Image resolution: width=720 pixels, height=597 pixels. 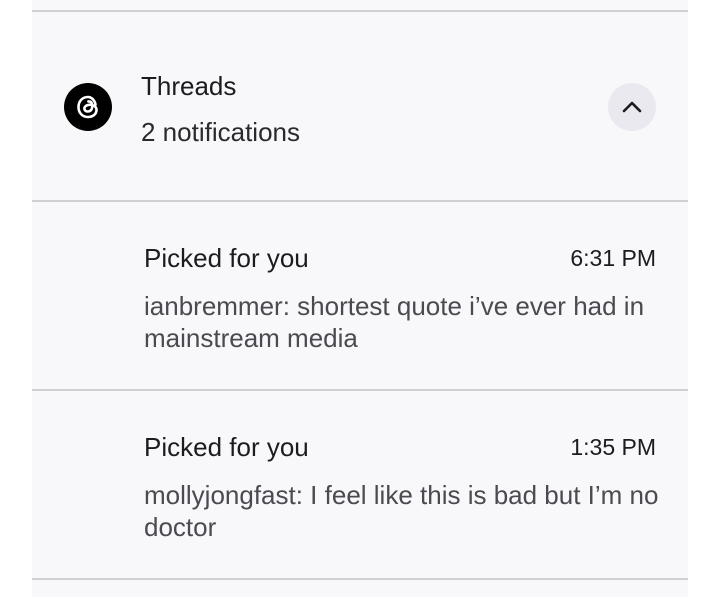 What do you see at coordinates (613, 258) in the screenshot?
I see `notification-time: 6:31 PM` at bounding box center [613, 258].